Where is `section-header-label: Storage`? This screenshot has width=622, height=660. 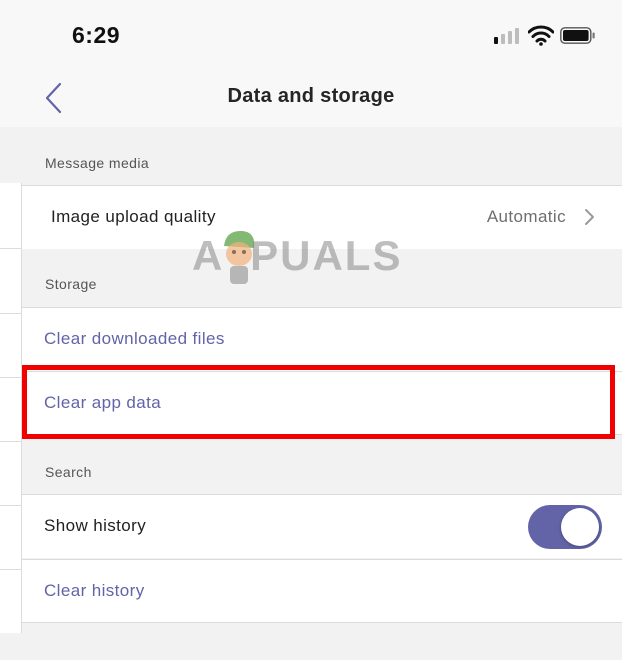
section-header-label: Storage is located at coordinates (71, 284).